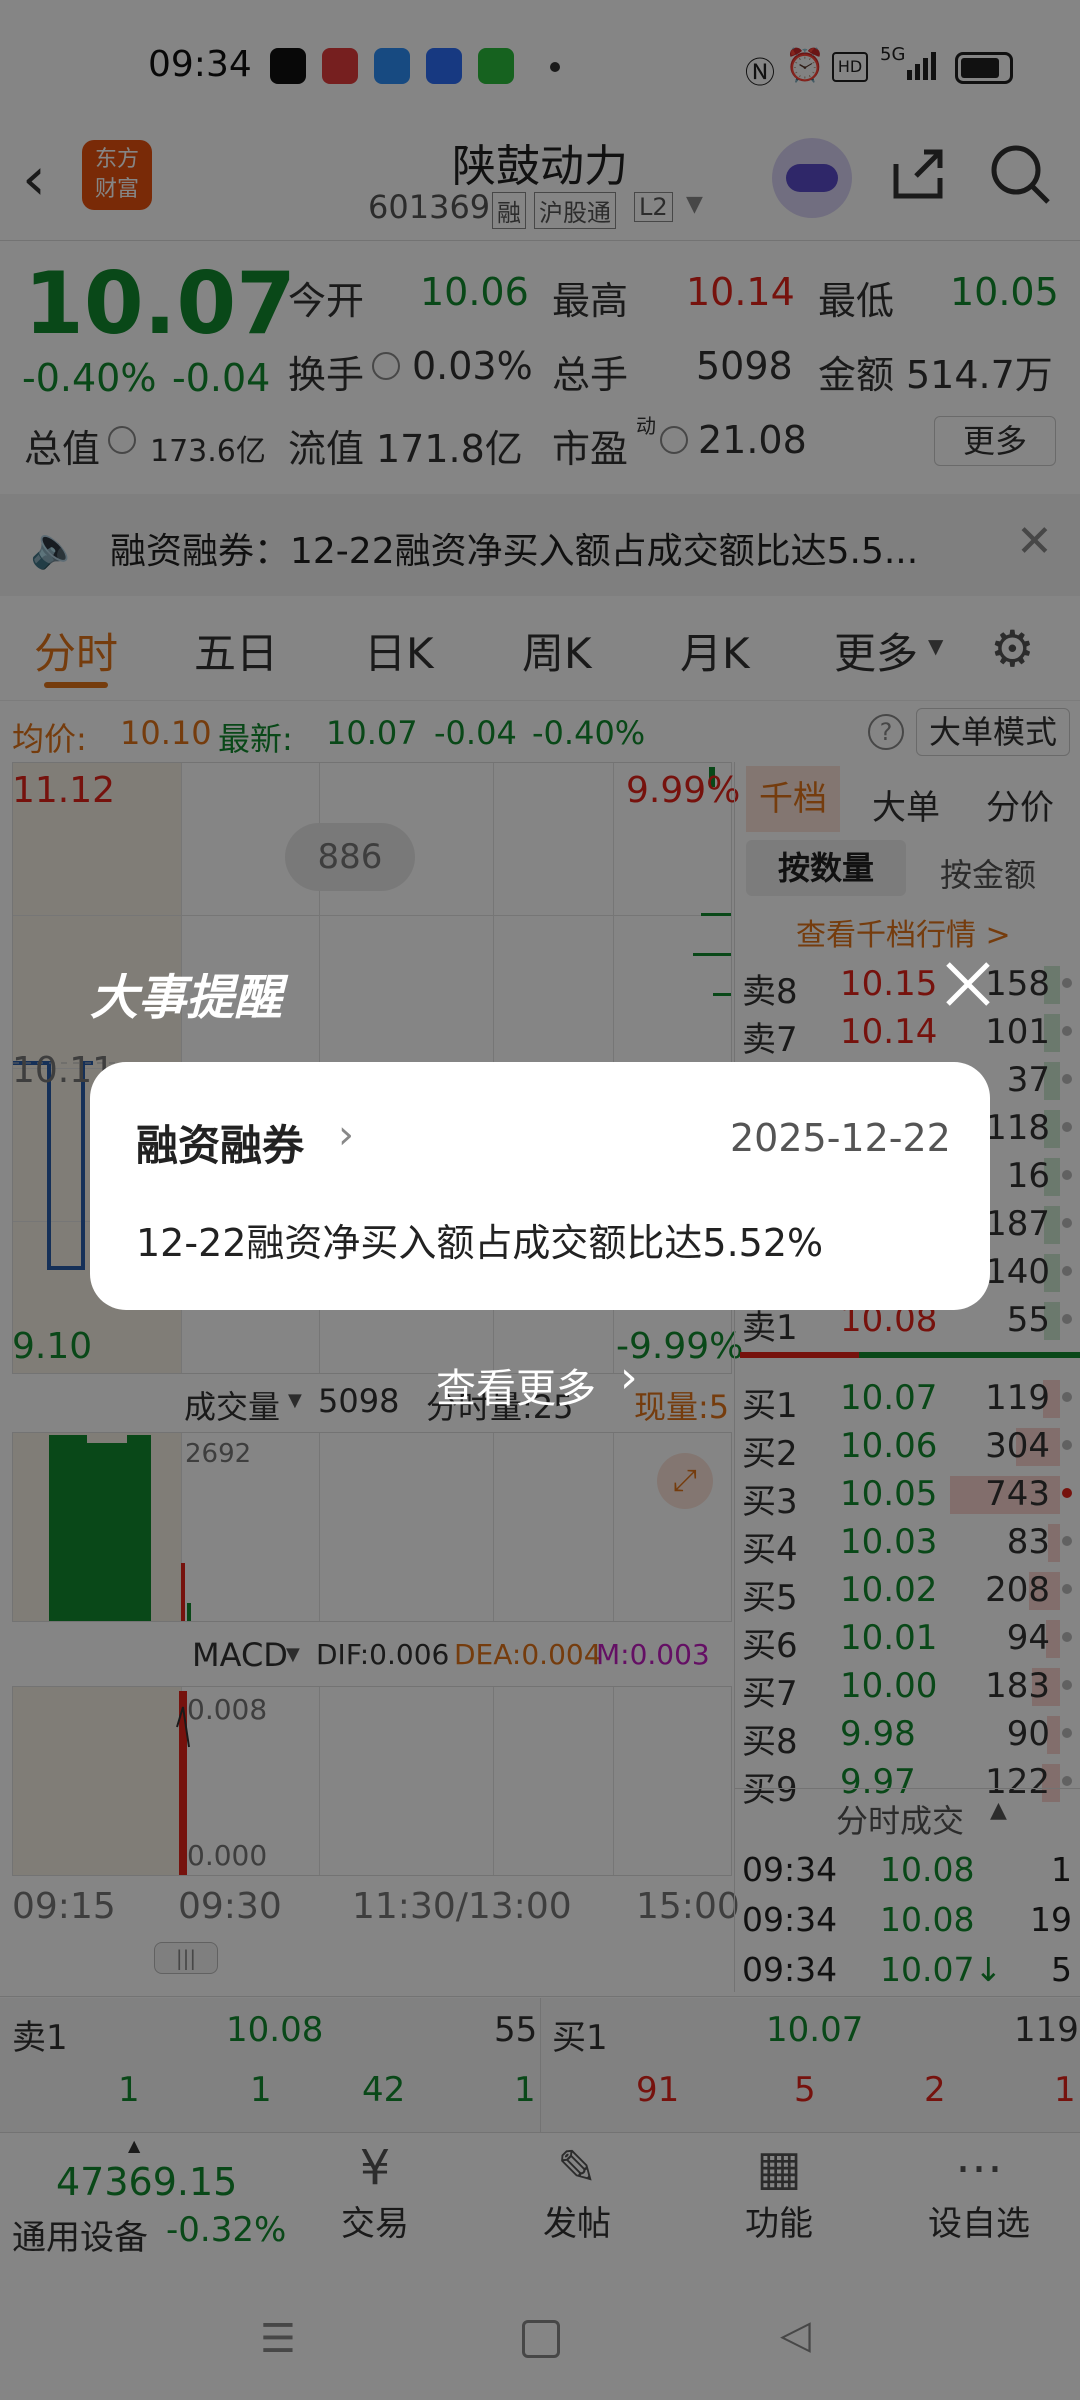 Image resolution: width=1080 pixels, height=2400 pixels. Describe the element at coordinates (186, 998) in the screenshot. I see `modal-heading: 大事提醒` at that location.